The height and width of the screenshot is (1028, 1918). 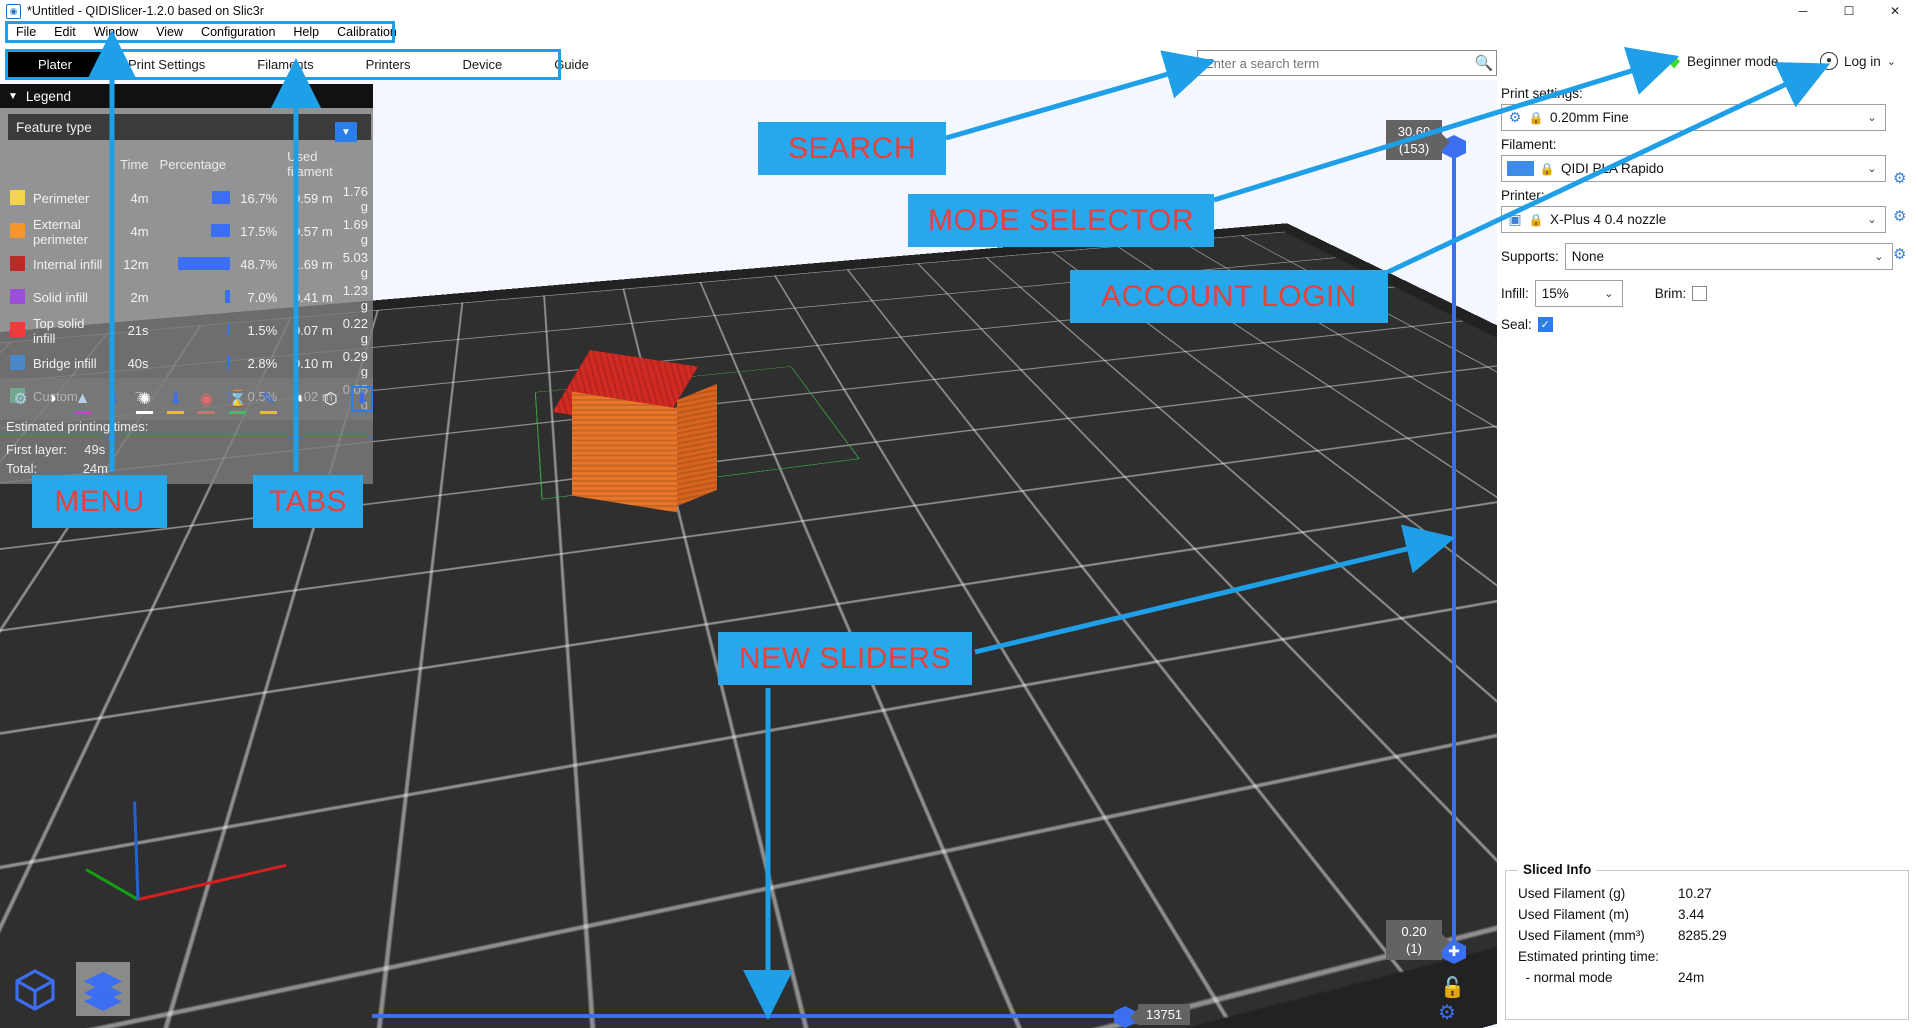 What do you see at coordinates (237, 400) in the screenshot?
I see `pause-print-icon: ⌛` at bounding box center [237, 400].